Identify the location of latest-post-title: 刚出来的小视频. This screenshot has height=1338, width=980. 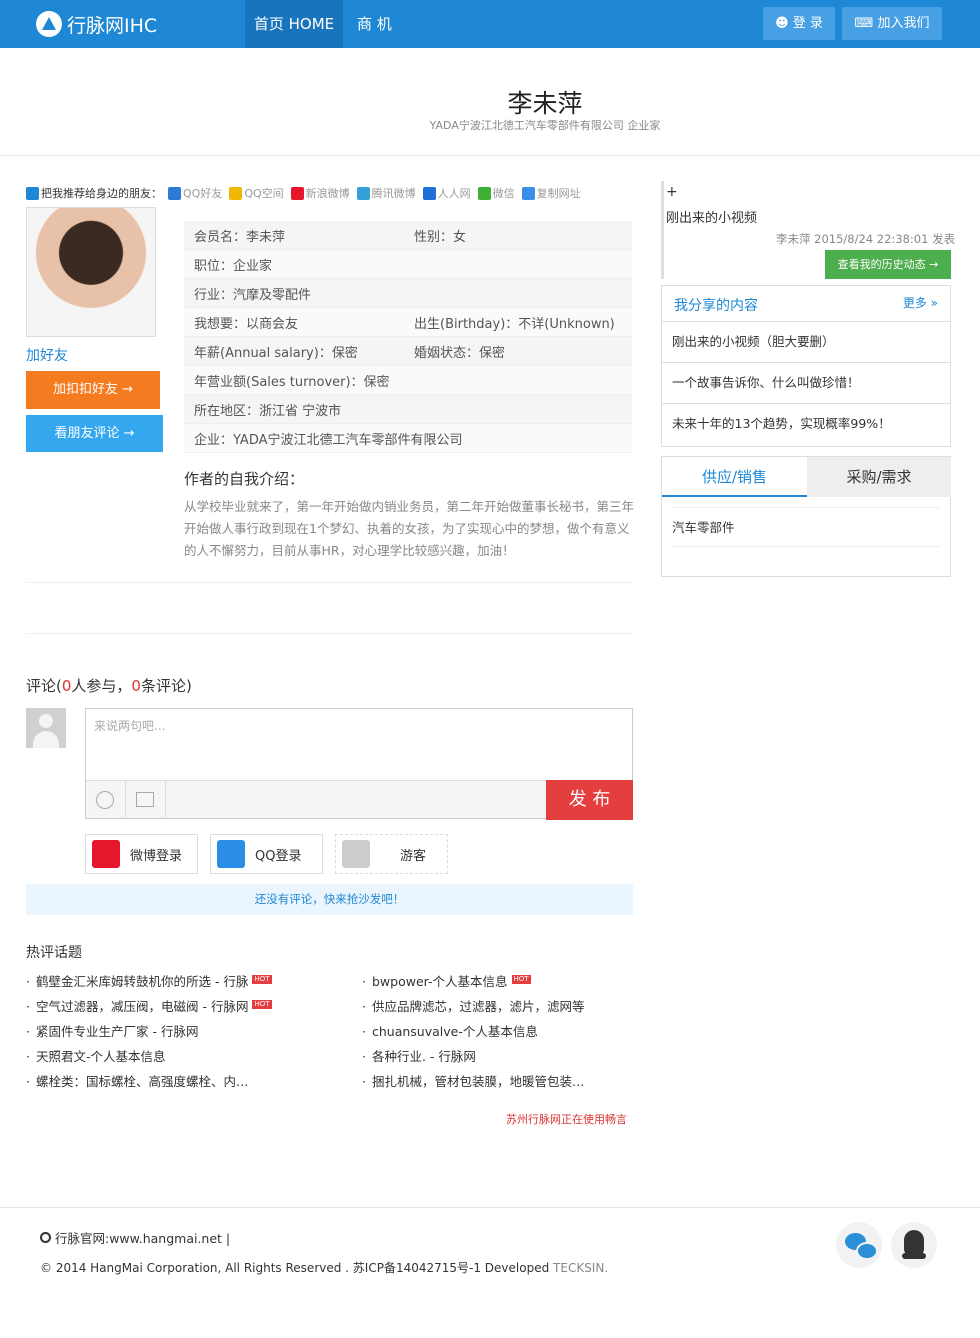
(711, 216).